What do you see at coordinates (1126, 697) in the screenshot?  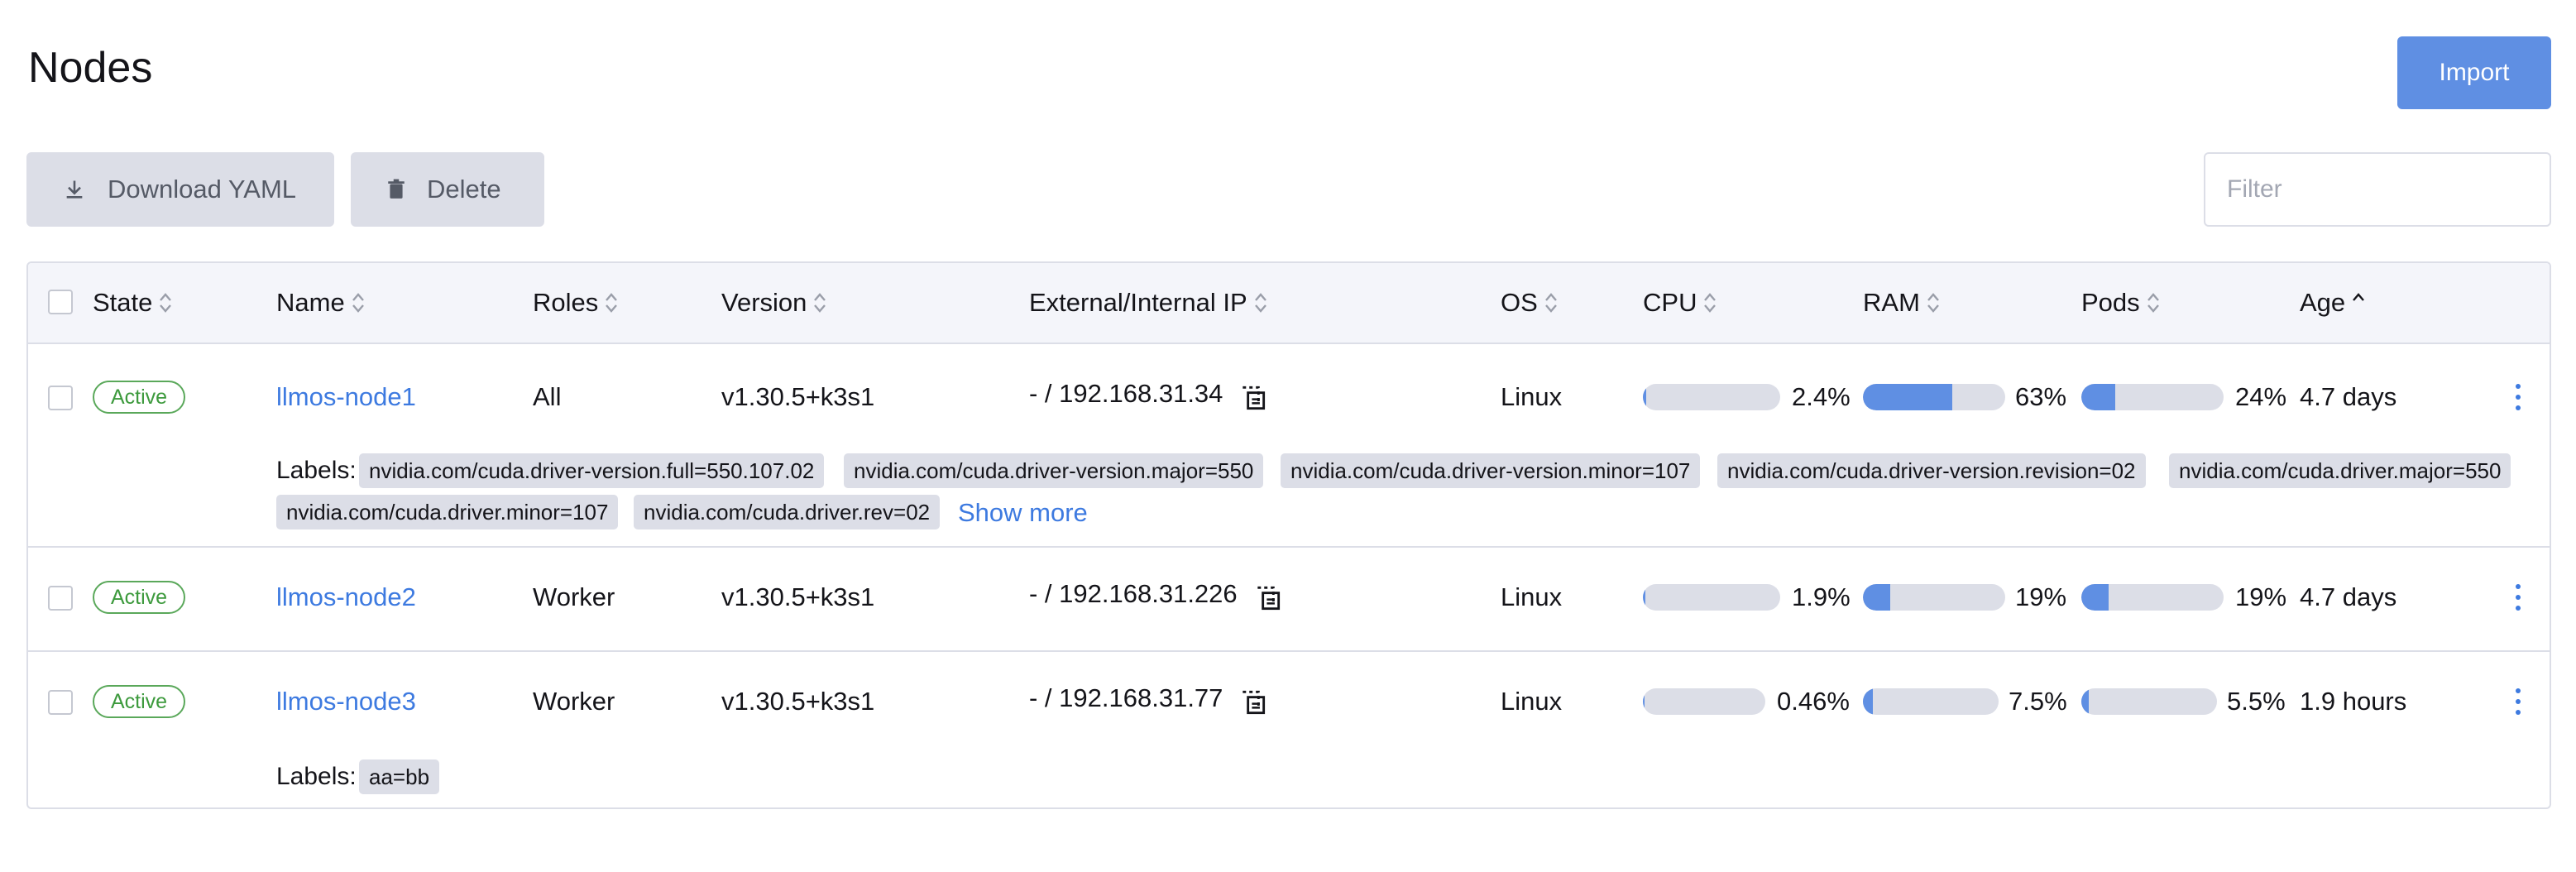 I see `node-ip: - / 192.168.31.77` at bounding box center [1126, 697].